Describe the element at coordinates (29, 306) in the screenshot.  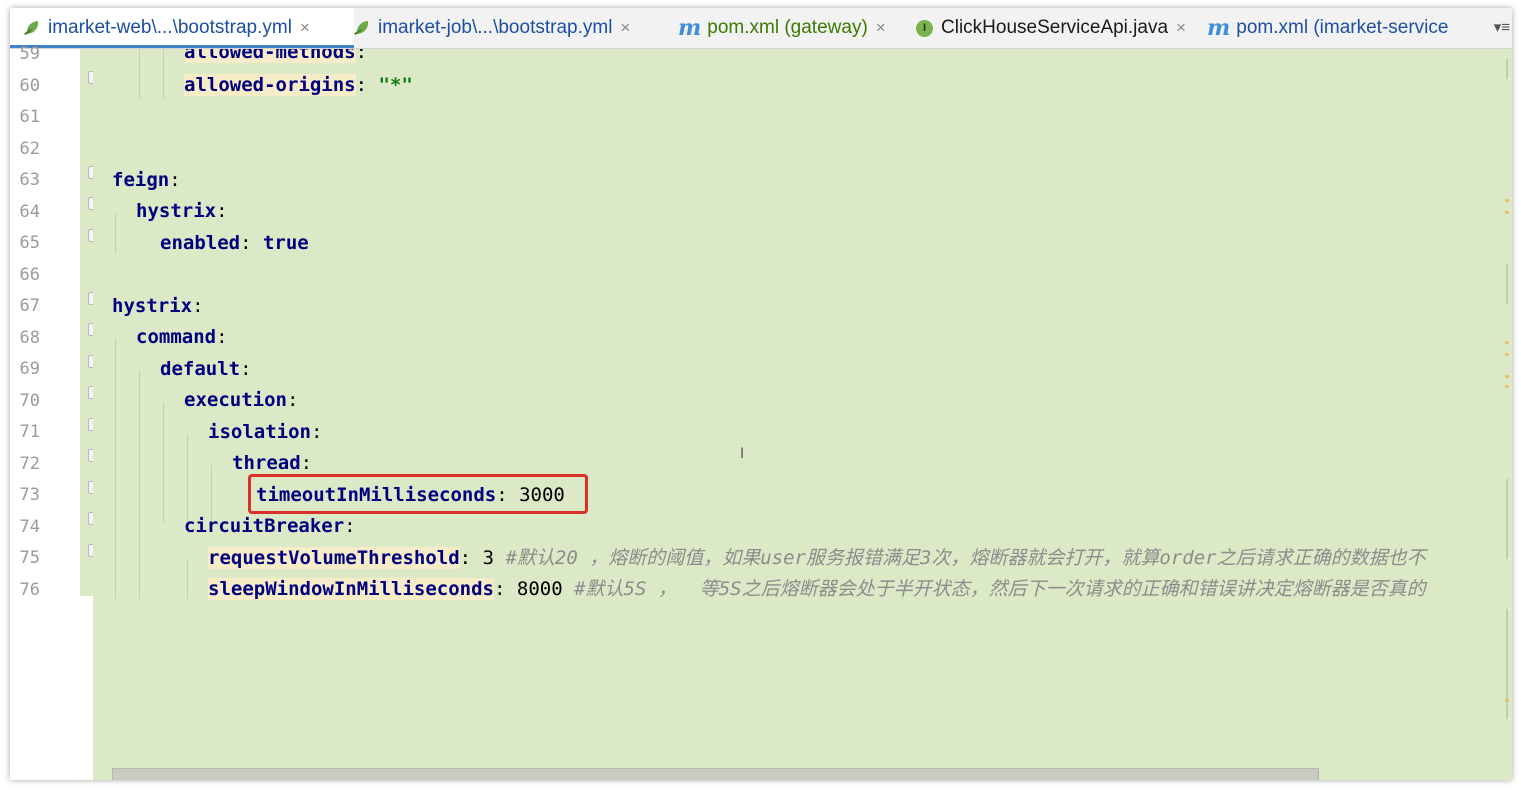
I see `line-number: 67` at that location.